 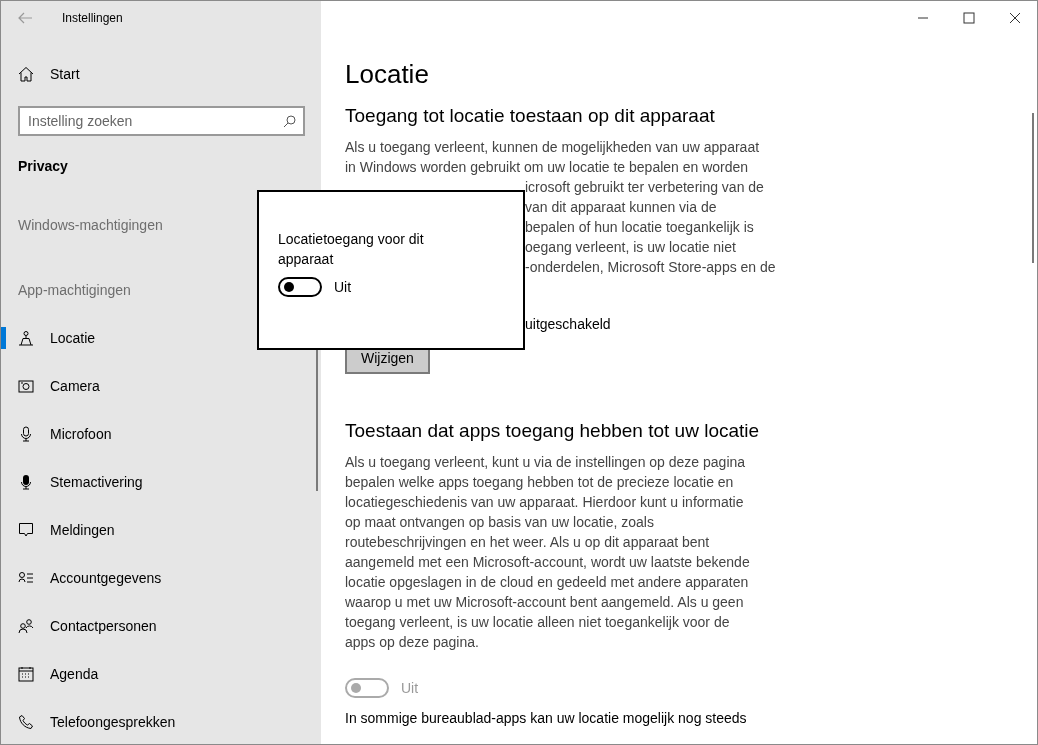 I want to click on search-field: Instelling zoeken, so click(x=161, y=121).